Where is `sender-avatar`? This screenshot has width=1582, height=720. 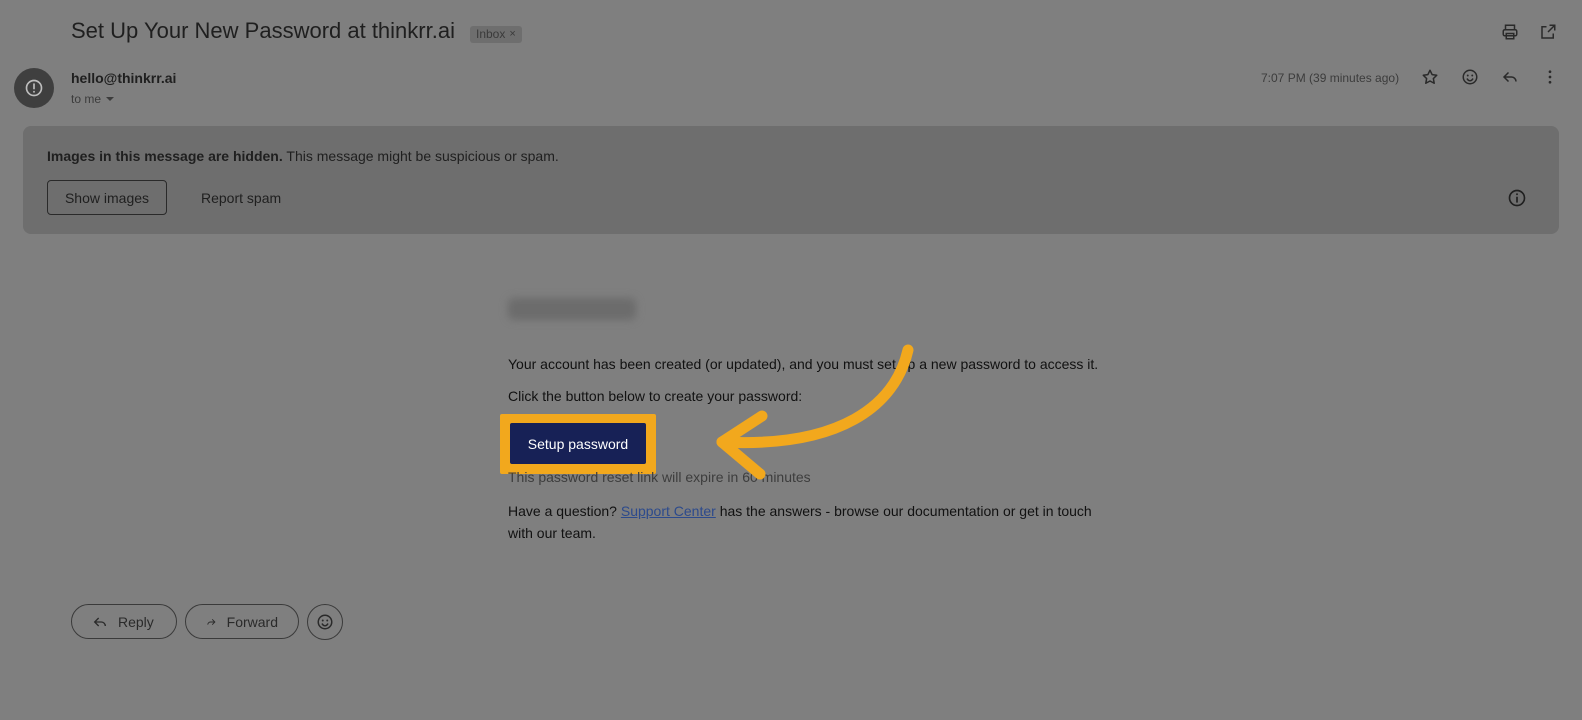 sender-avatar is located at coordinates (34, 88).